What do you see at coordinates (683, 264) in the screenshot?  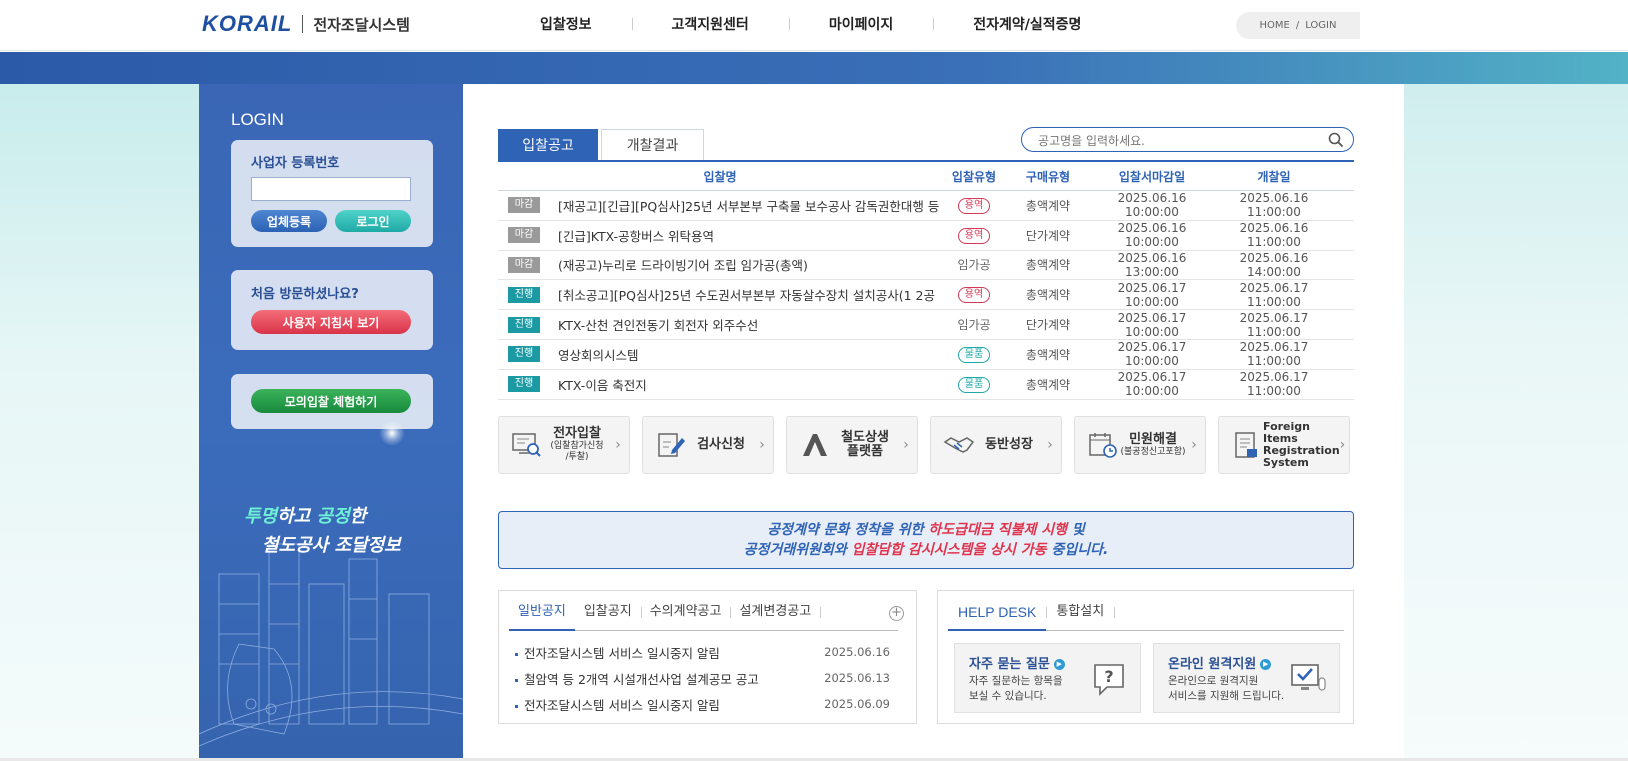 I see `bid-title-link: (재공고)누리로 드라이빙기어 조립 임가공(총액)` at bounding box center [683, 264].